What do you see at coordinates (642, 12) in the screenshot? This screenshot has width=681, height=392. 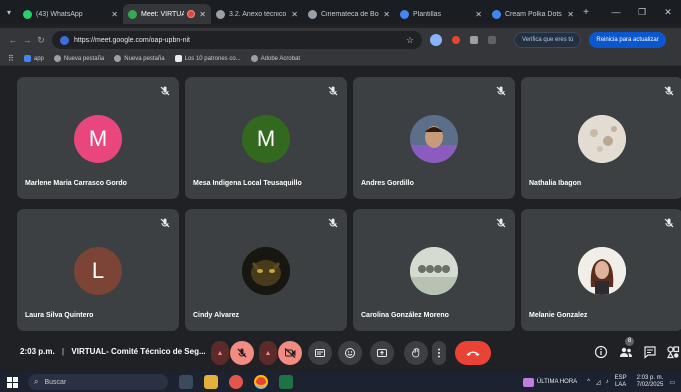 I see `maximize-icon: ❐` at bounding box center [642, 12].